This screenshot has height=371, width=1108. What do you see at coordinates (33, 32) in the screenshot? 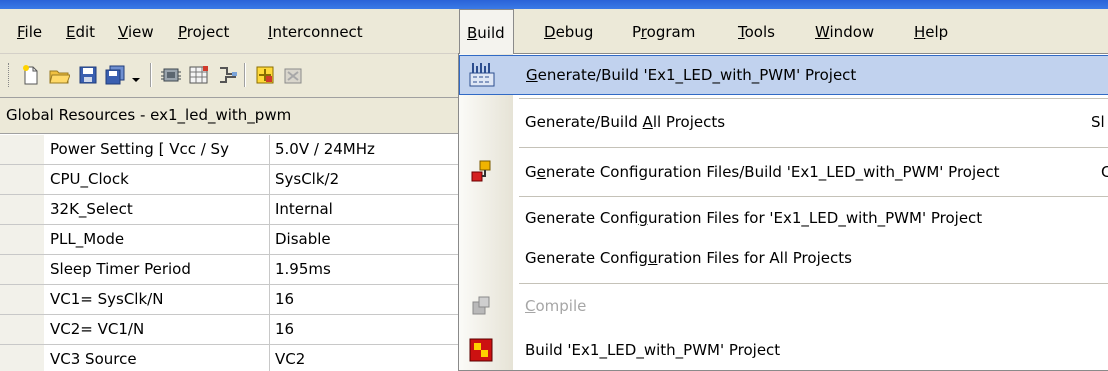
I see `menu-file-label: ile` at bounding box center [33, 32].